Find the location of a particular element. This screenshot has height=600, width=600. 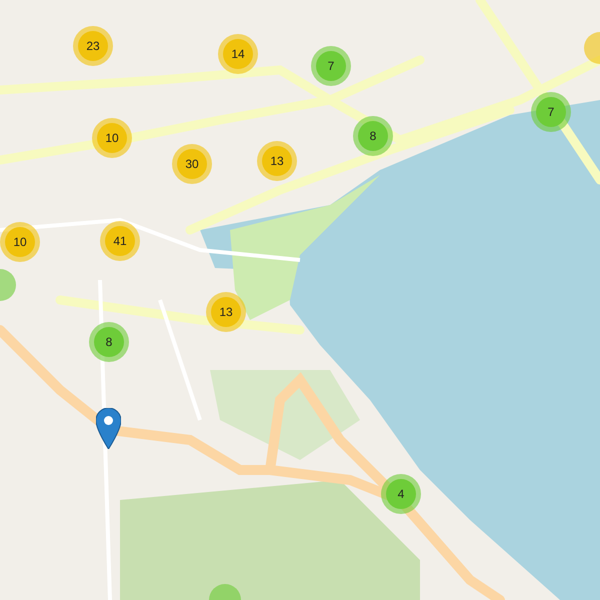

cluster-marker: 4 is located at coordinates (401, 494).